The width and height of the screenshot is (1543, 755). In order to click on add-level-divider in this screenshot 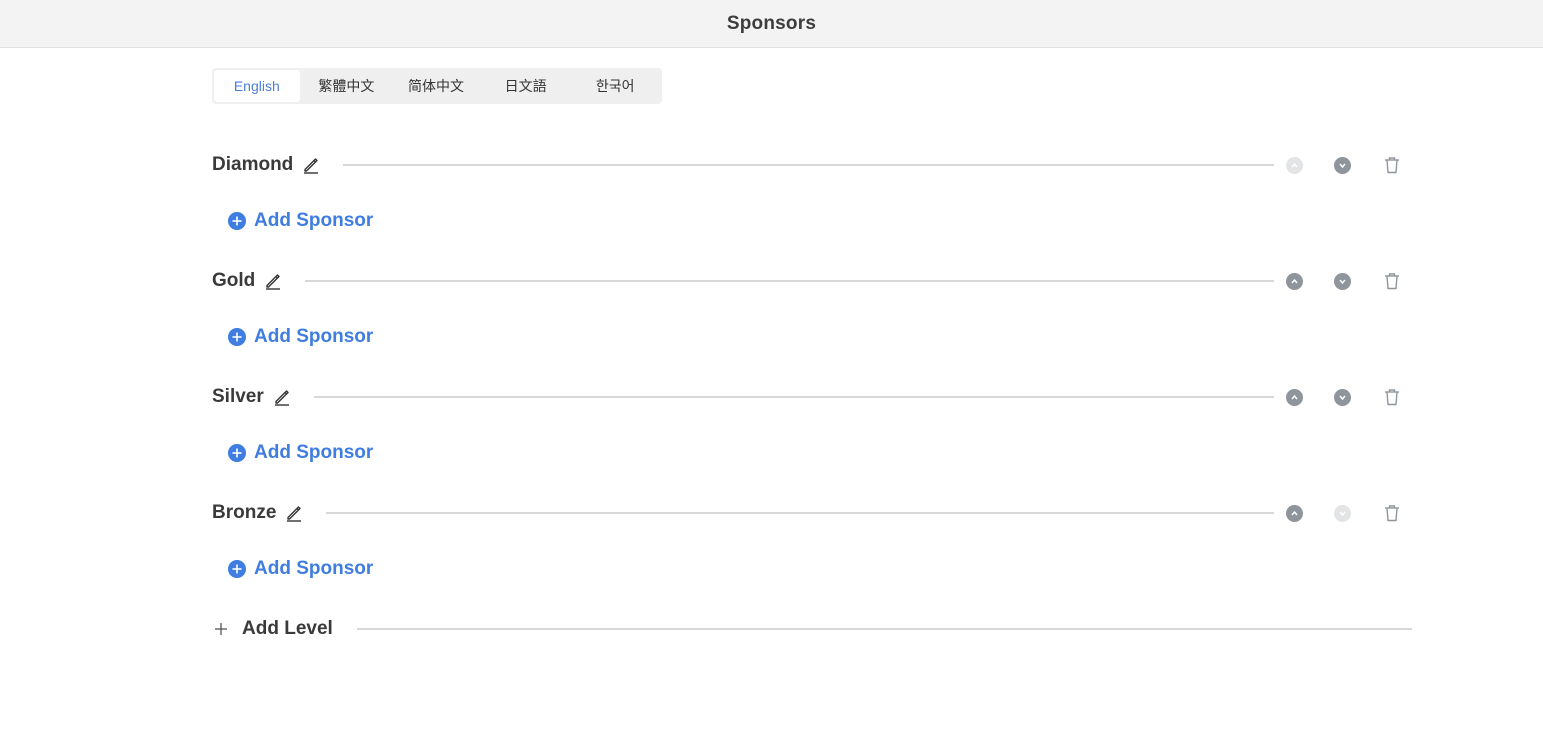, I will do `click(884, 629)`.